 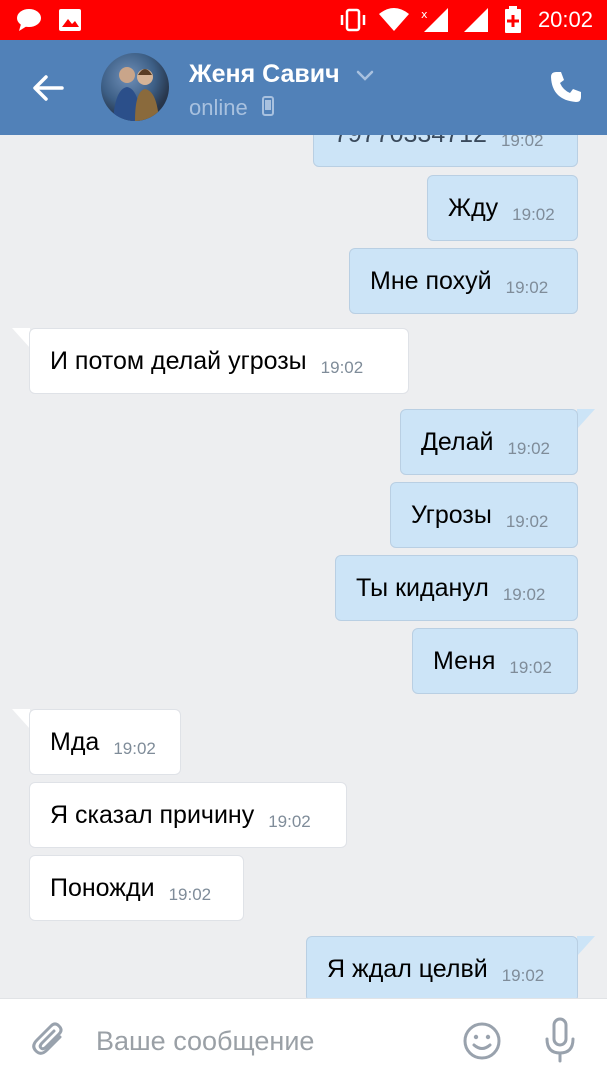 I want to click on message-text: Мне похуй, so click(x=431, y=280).